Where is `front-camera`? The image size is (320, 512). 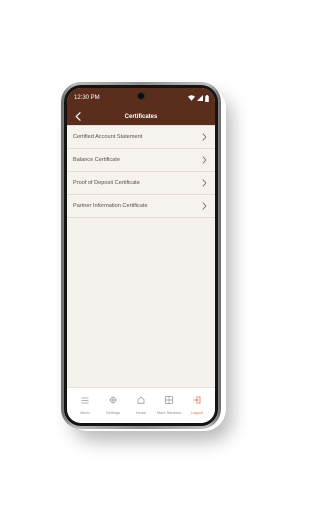
front-camera is located at coordinates (141, 96).